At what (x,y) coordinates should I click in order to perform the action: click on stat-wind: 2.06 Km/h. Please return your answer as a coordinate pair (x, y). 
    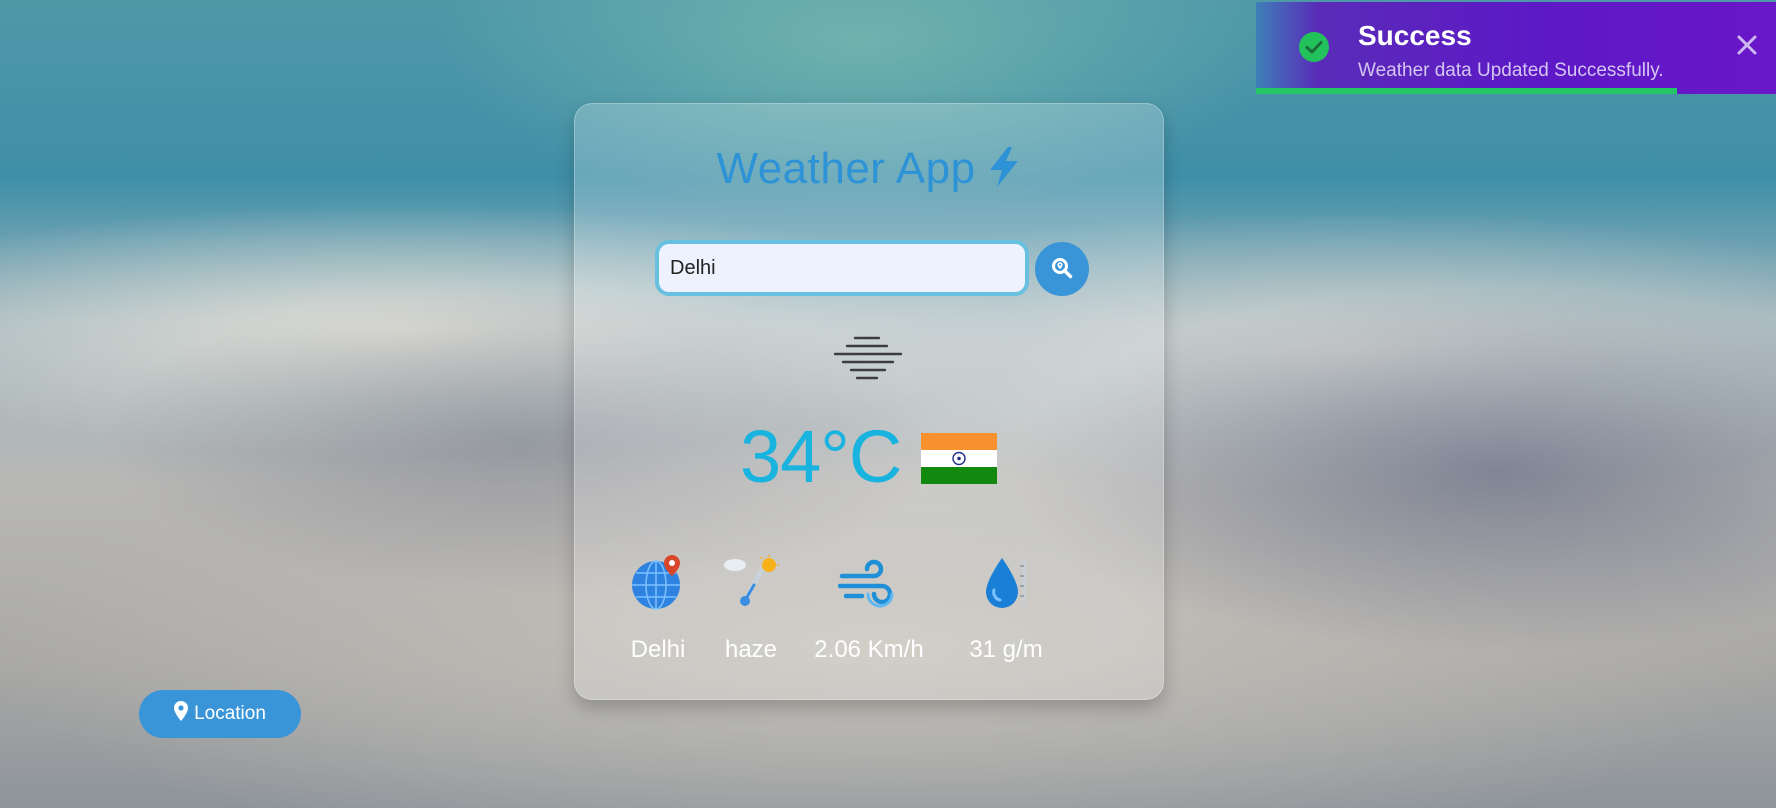
    Looking at the image, I should click on (869, 609).